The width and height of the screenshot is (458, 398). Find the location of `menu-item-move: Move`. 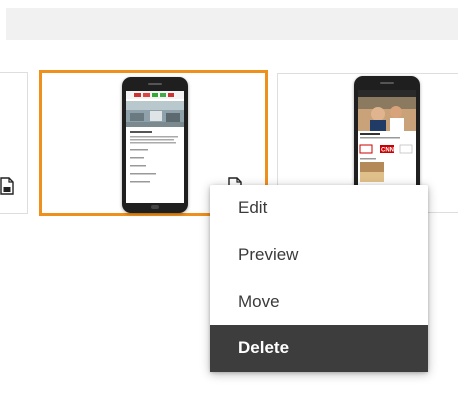

menu-item-move: Move is located at coordinates (319, 302).